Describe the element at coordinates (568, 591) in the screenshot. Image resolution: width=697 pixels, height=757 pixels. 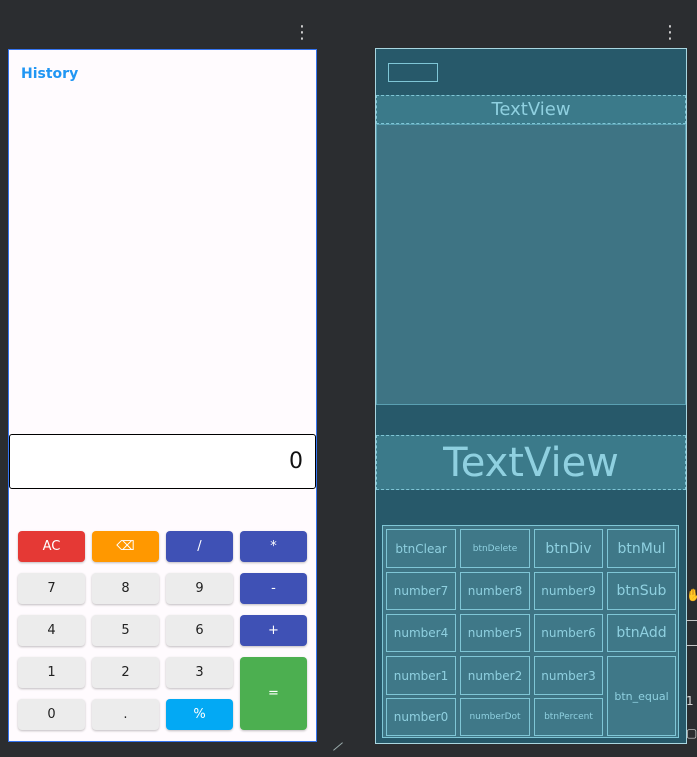
I see `bp-number9: number9` at that location.